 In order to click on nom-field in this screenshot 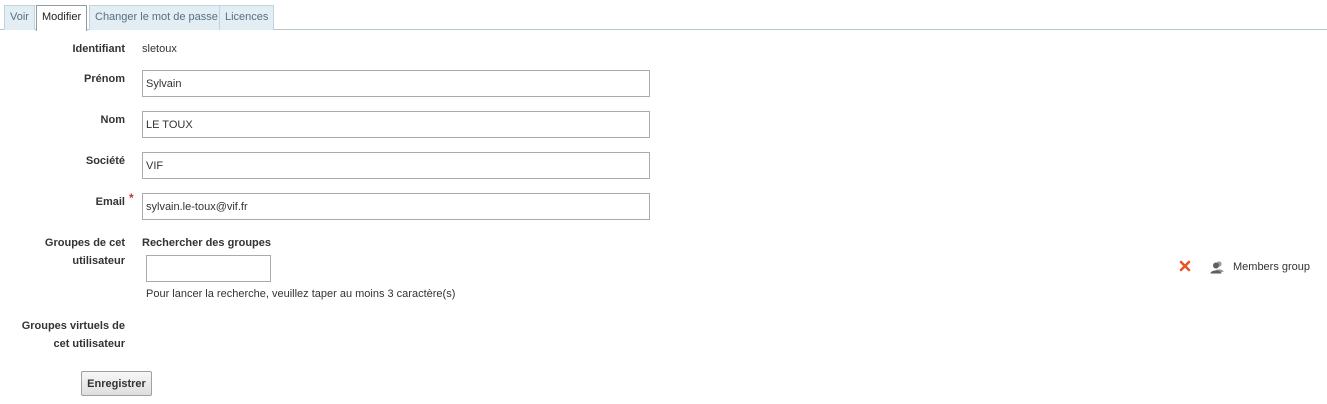, I will do `click(396, 124)`.